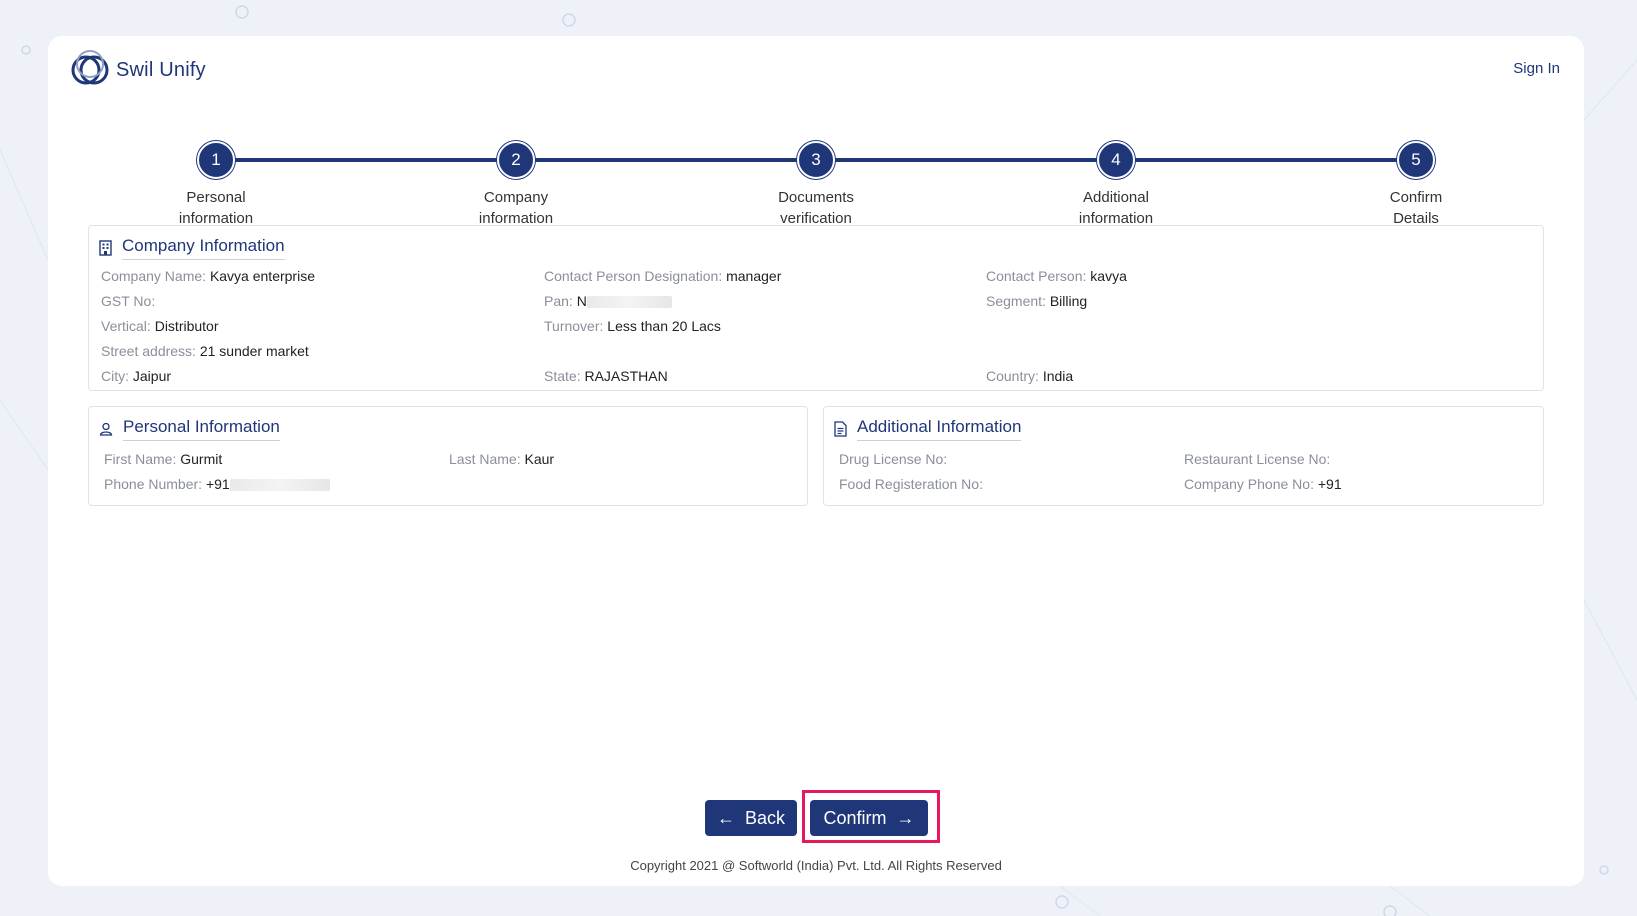 The height and width of the screenshot is (916, 1637). Describe the element at coordinates (516, 160) in the screenshot. I see `step-number: 2` at that location.